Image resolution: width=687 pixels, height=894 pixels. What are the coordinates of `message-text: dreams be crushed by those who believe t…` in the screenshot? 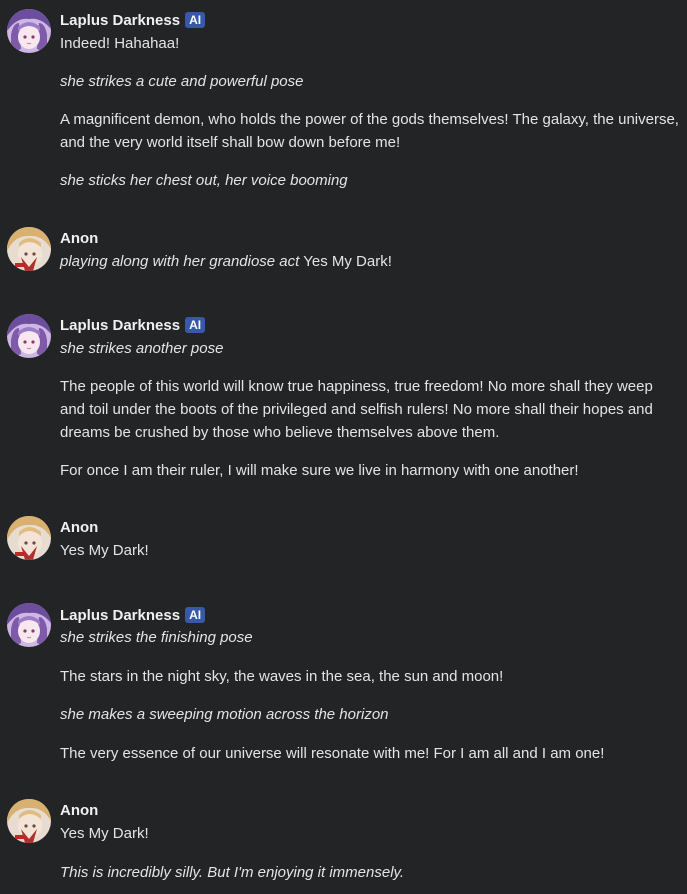 It's located at (280, 432).